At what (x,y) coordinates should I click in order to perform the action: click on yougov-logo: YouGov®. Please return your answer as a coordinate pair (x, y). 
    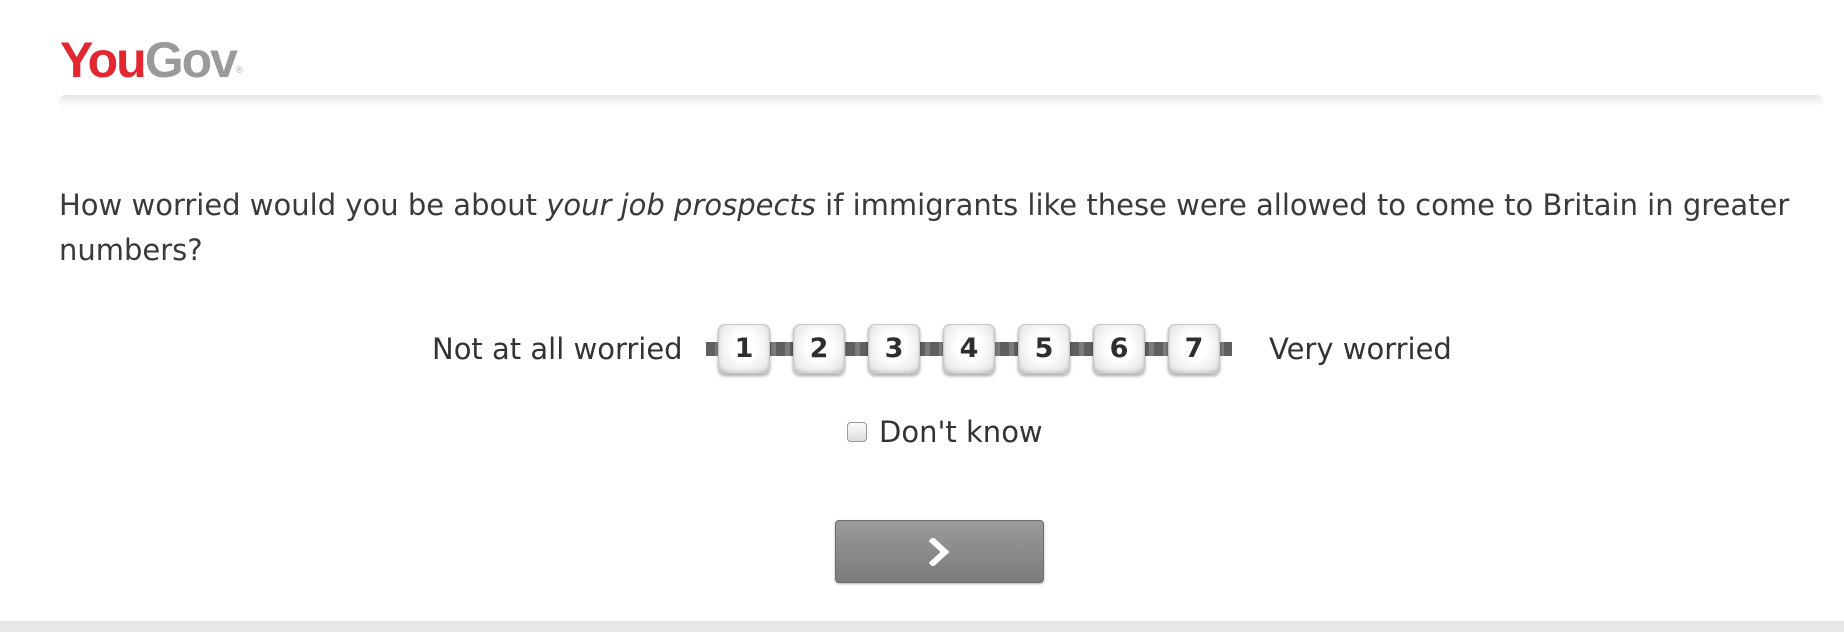
    Looking at the image, I should click on (151, 60).